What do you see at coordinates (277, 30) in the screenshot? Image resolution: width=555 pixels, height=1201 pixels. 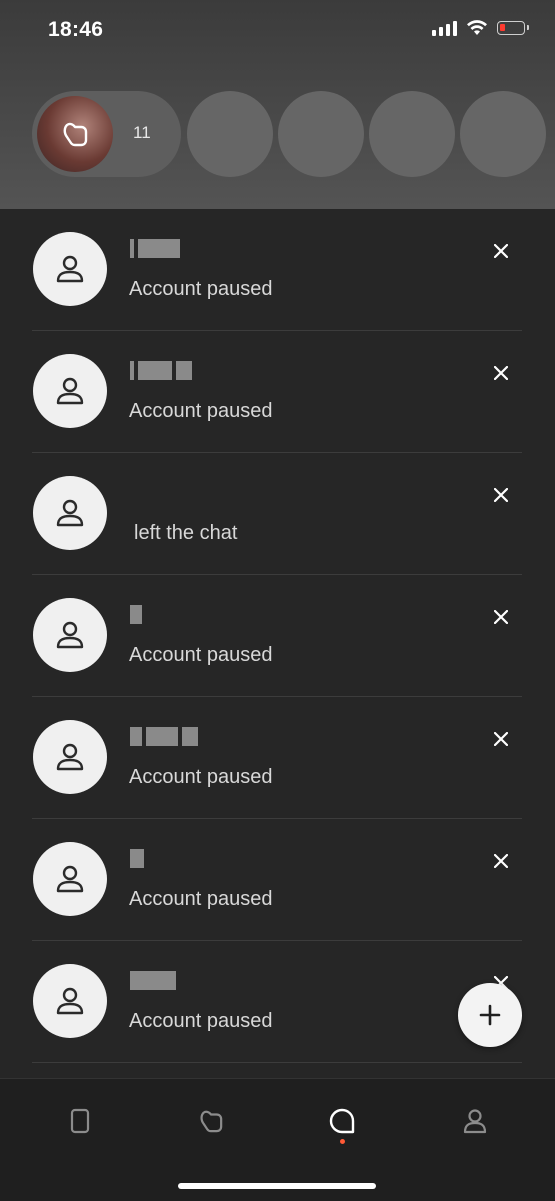 I see `status-bar: 18:46` at bounding box center [277, 30].